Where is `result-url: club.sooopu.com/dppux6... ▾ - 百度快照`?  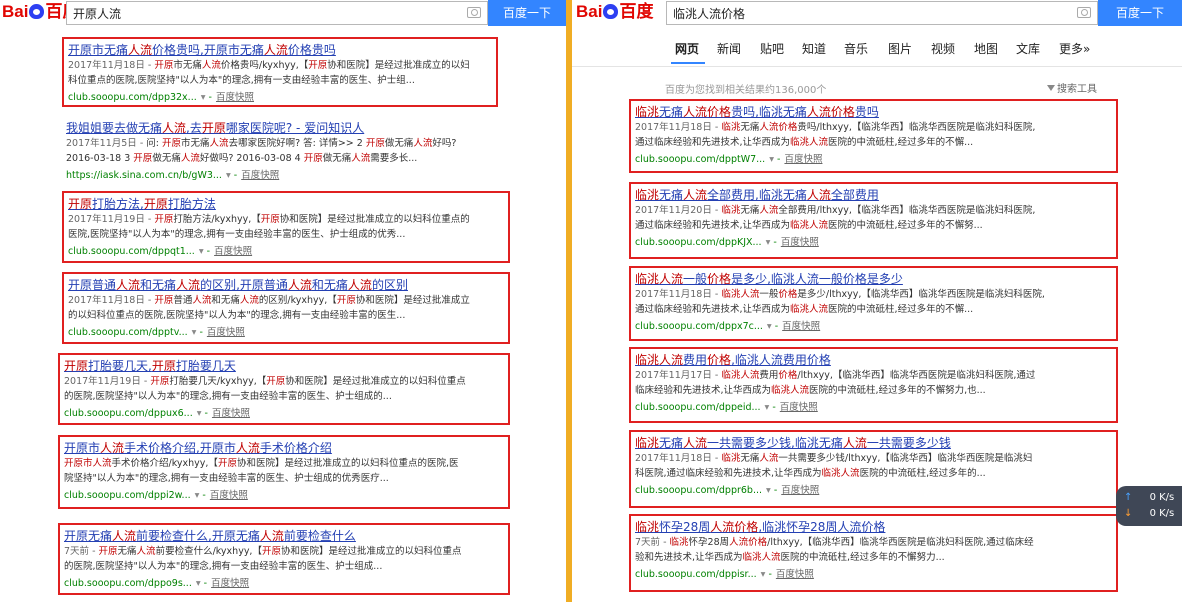
result-url: club.sooopu.com/dppux6... ▾ - 百度快照 is located at coordinates (157, 413).